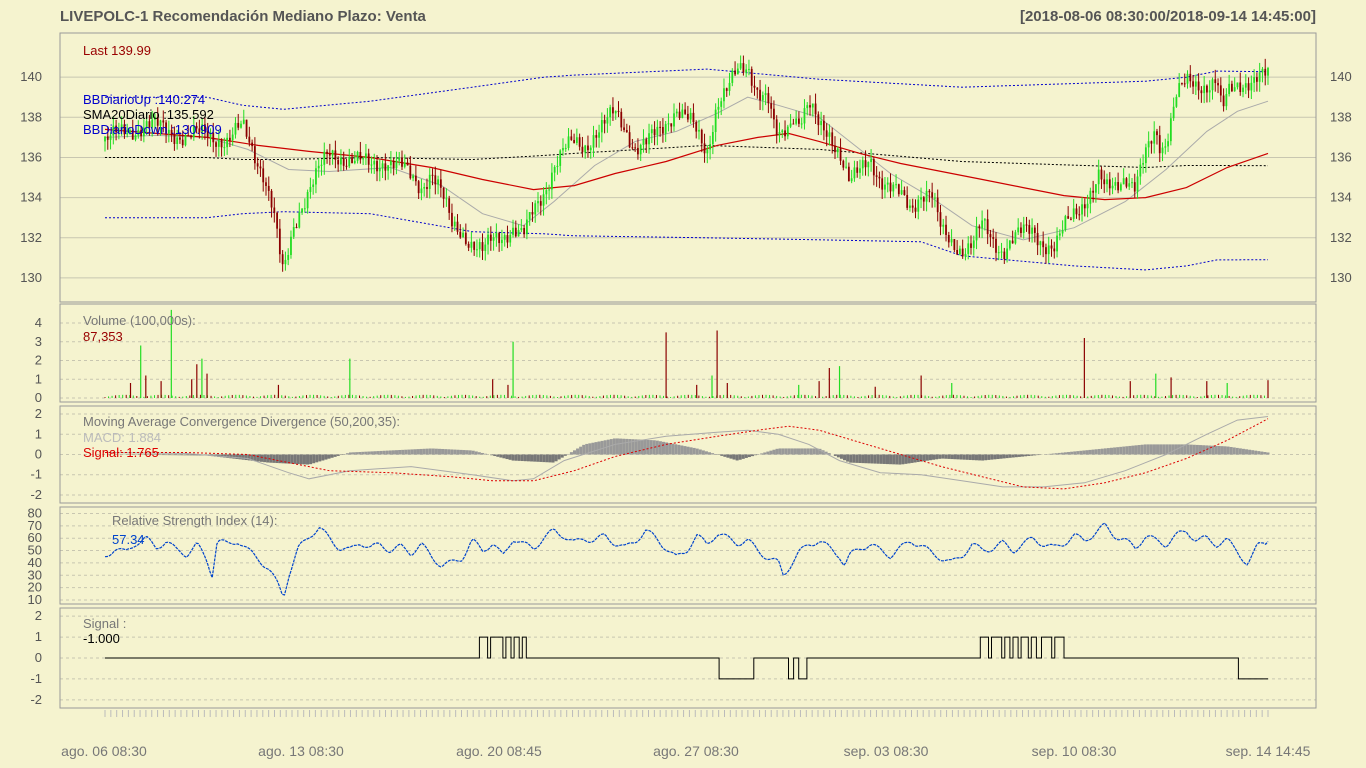 The width and height of the screenshot is (1366, 768). I want to click on price-tick-label-right: 134, so click(1341, 197).